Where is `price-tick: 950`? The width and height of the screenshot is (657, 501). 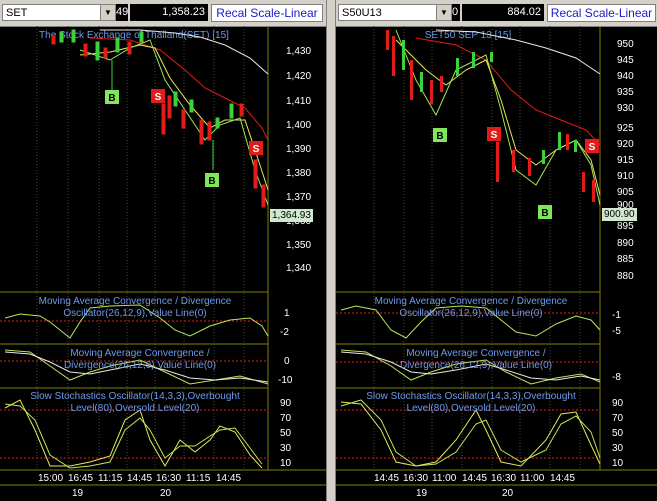
price-tick: 950 is located at coordinates (625, 44).